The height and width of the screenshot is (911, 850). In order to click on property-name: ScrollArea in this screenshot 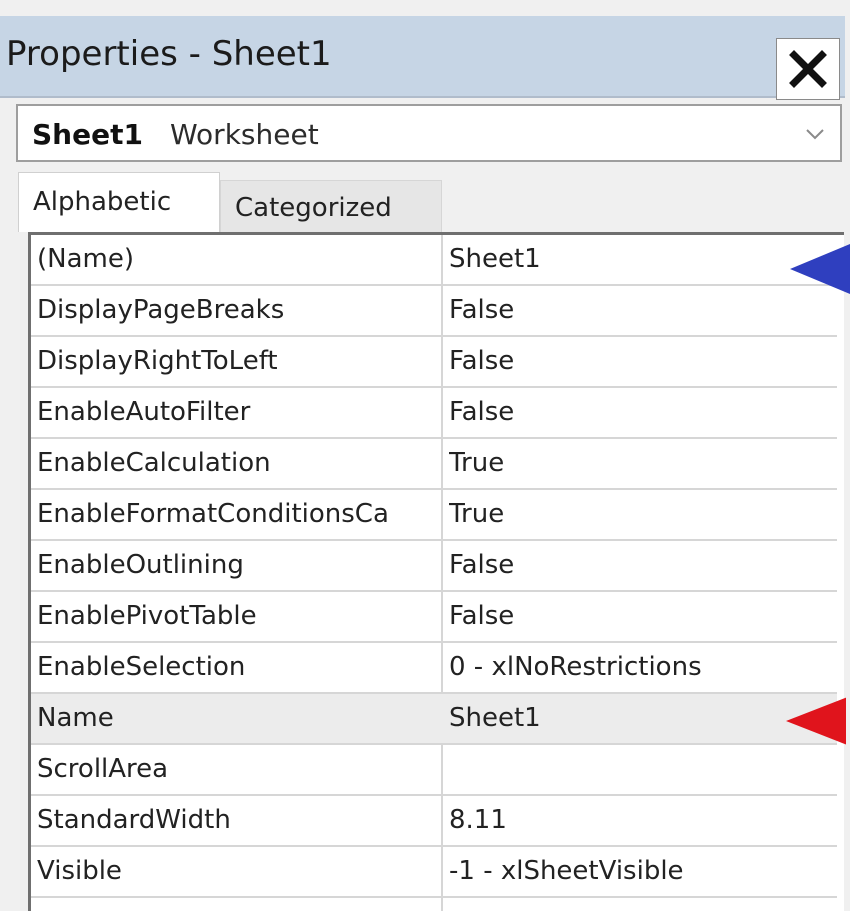, I will do `click(103, 769)`.